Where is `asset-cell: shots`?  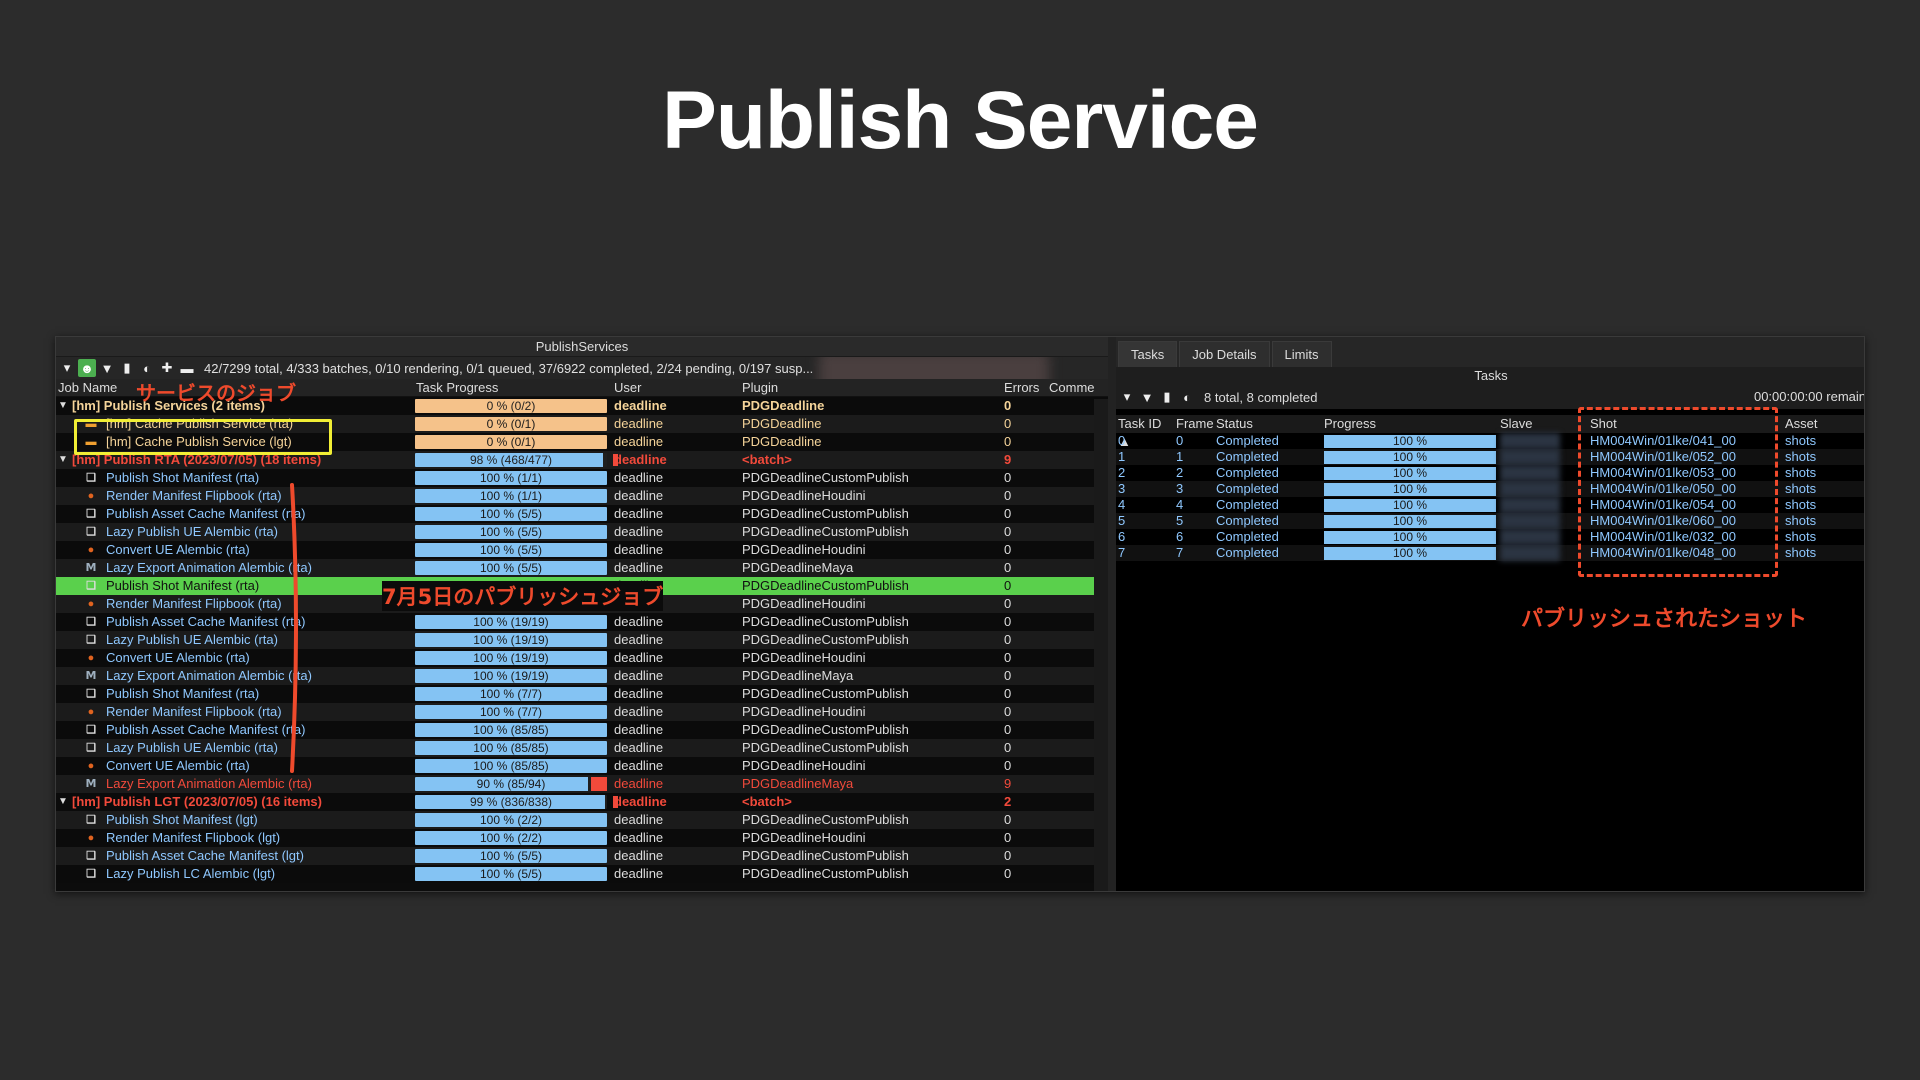
asset-cell: shots is located at coordinates (1801, 456).